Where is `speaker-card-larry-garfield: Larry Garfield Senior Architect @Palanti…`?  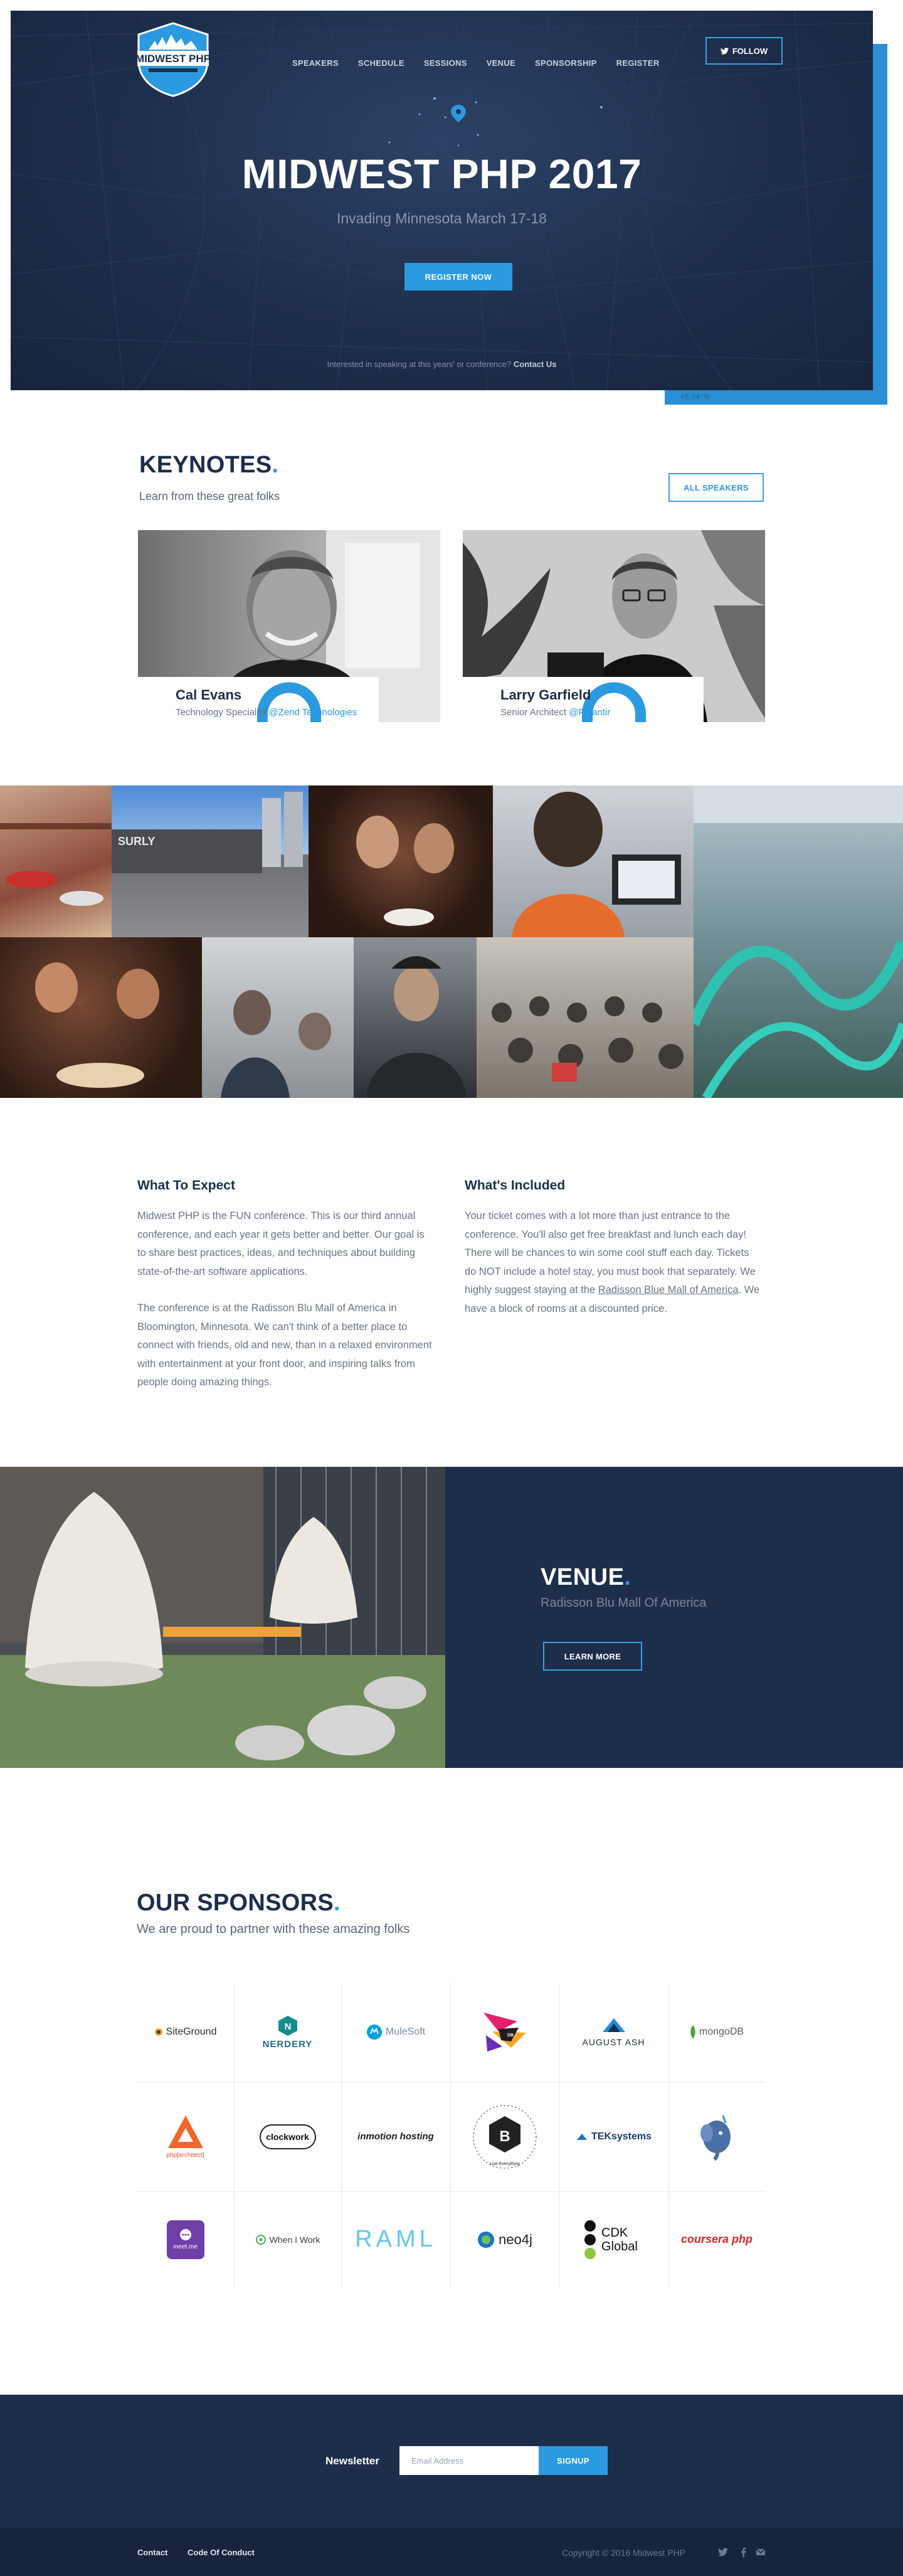
speaker-card-larry-garfield: Larry Garfield Senior Architect @Palanti… is located at coordinates (614, 626).